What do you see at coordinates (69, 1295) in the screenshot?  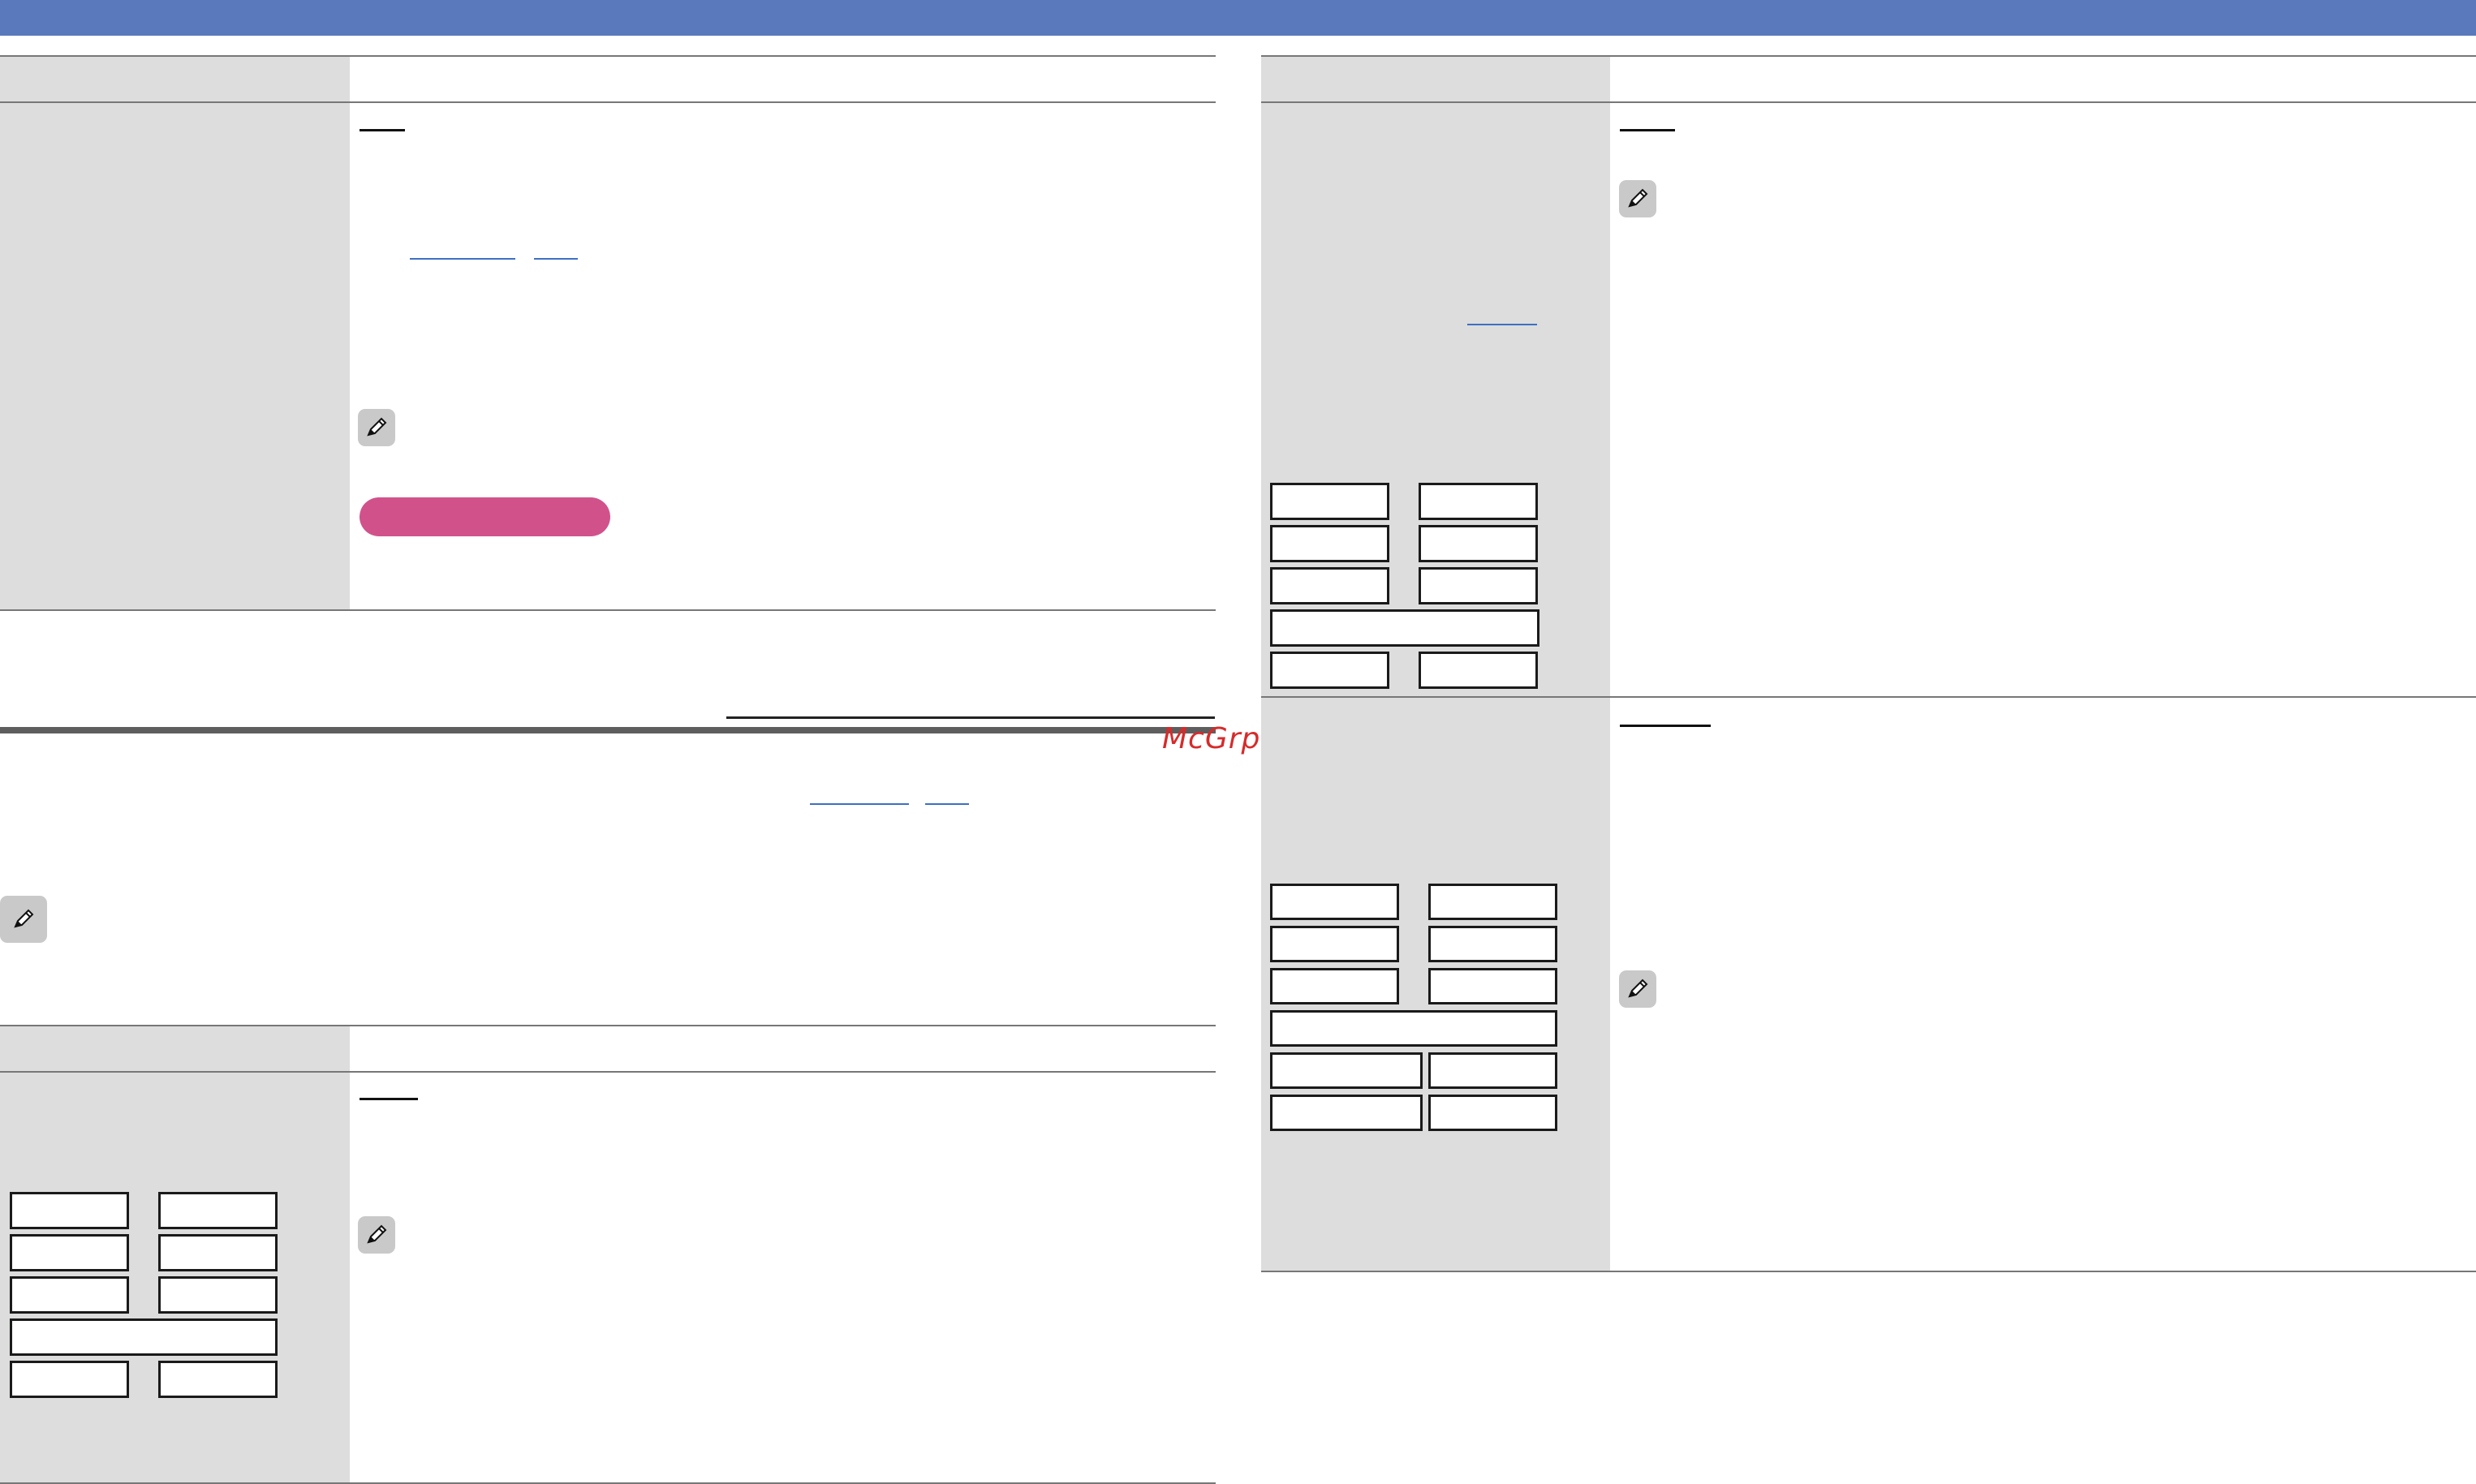 I see `speaker-box-surround-l` at bounding box center [69, 1295].